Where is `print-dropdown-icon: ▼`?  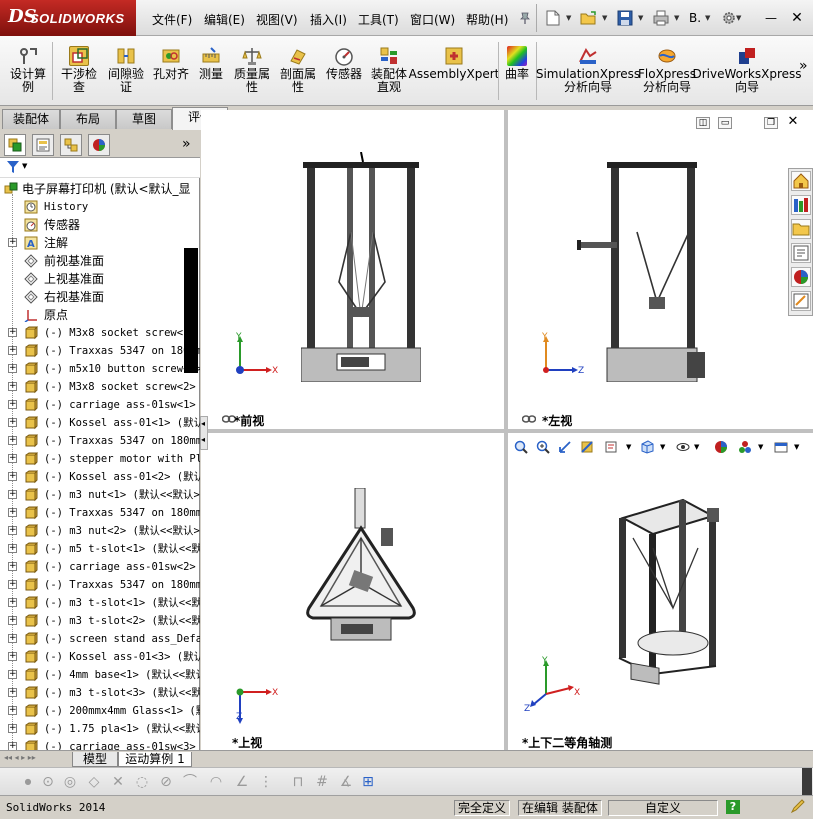 print-dropdown-icon: ▼ is located at coordinates (676, 18).